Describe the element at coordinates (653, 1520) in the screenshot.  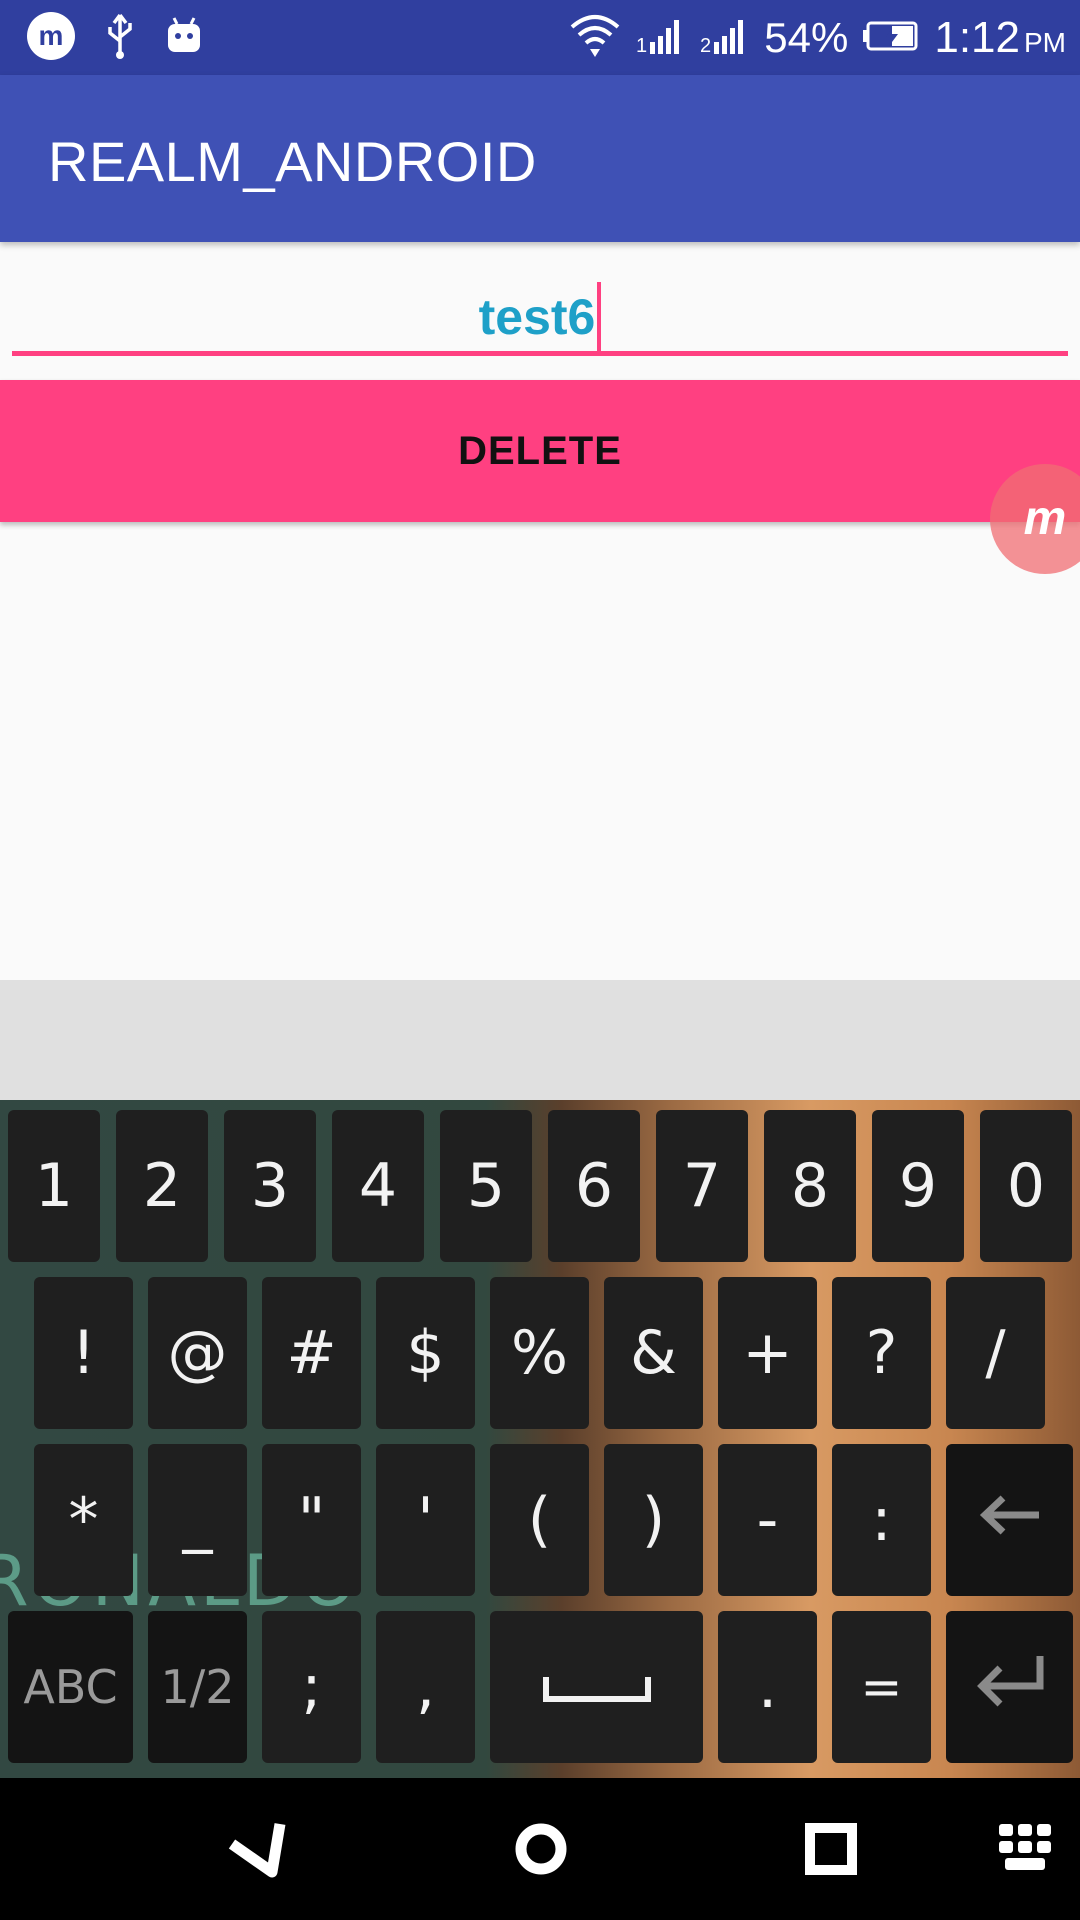
I see `key-close-paren: )` at that location.